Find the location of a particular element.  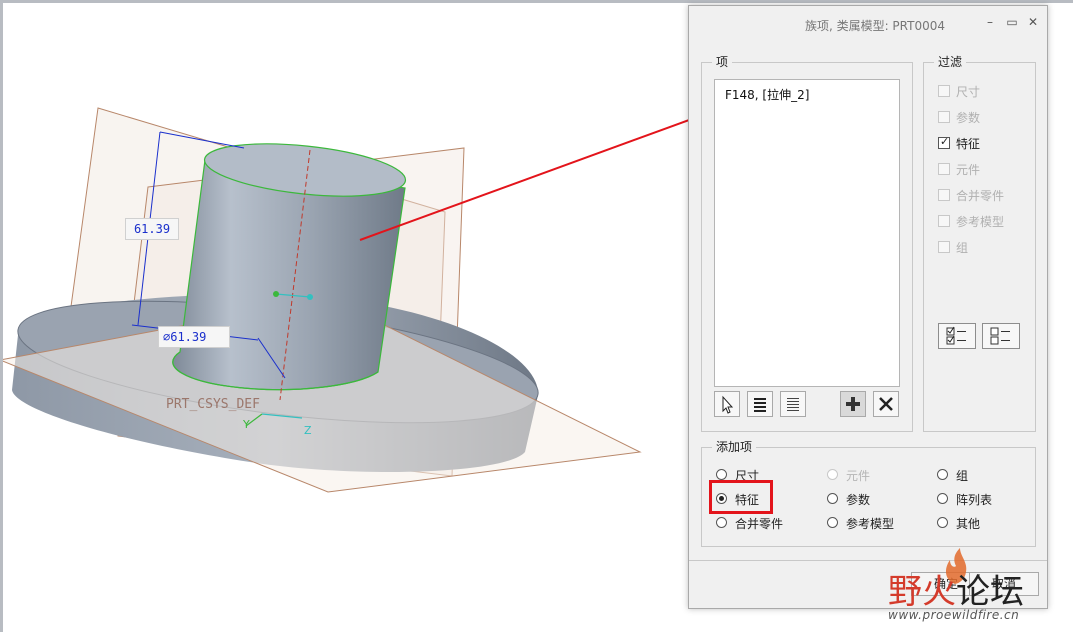

watermark-title: 野火论坛 is located at coordinates (956, 588).